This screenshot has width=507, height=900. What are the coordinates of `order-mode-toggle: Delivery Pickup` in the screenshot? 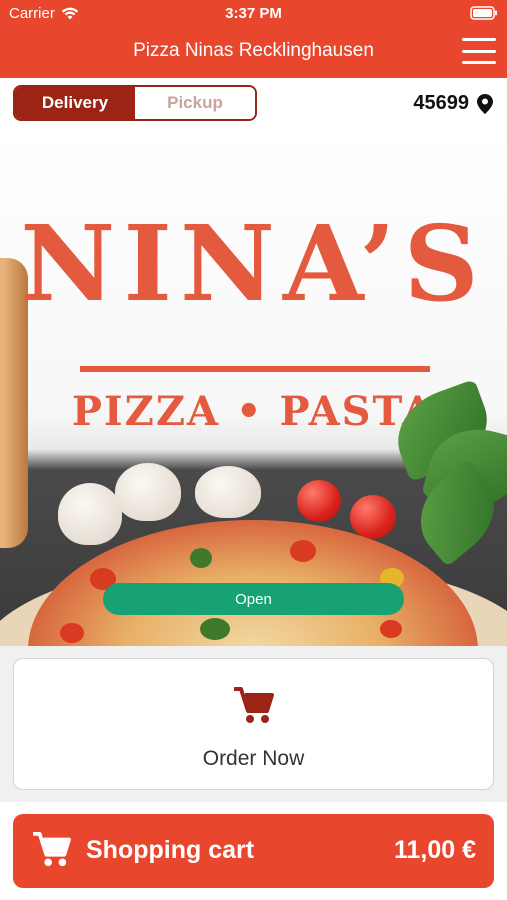 It's located at (135, 103).